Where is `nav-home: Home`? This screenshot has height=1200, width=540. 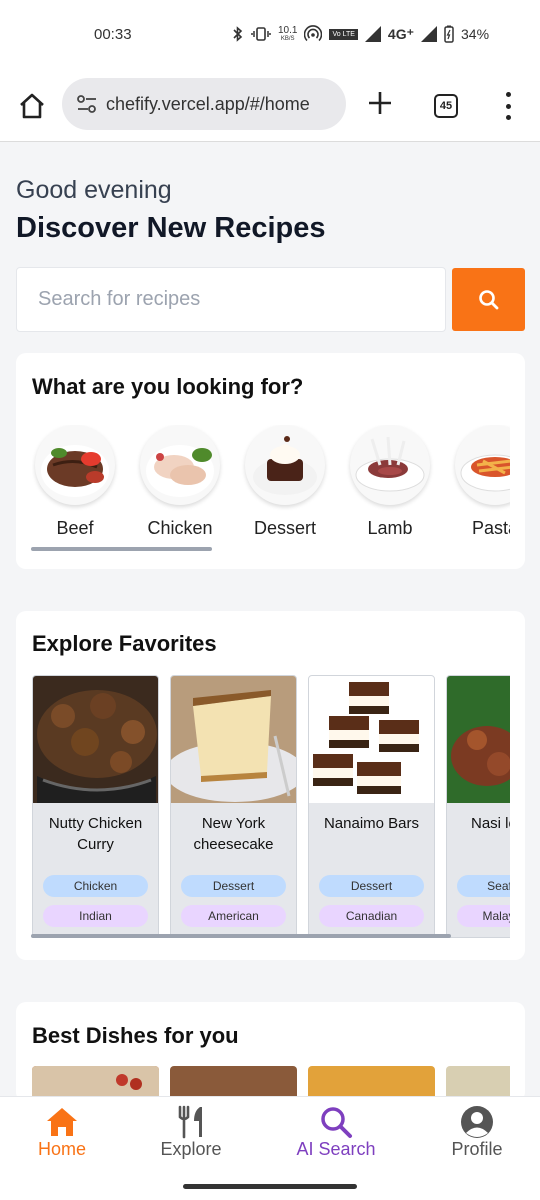
nav-home: Home is located at coordinates (62, 1134).